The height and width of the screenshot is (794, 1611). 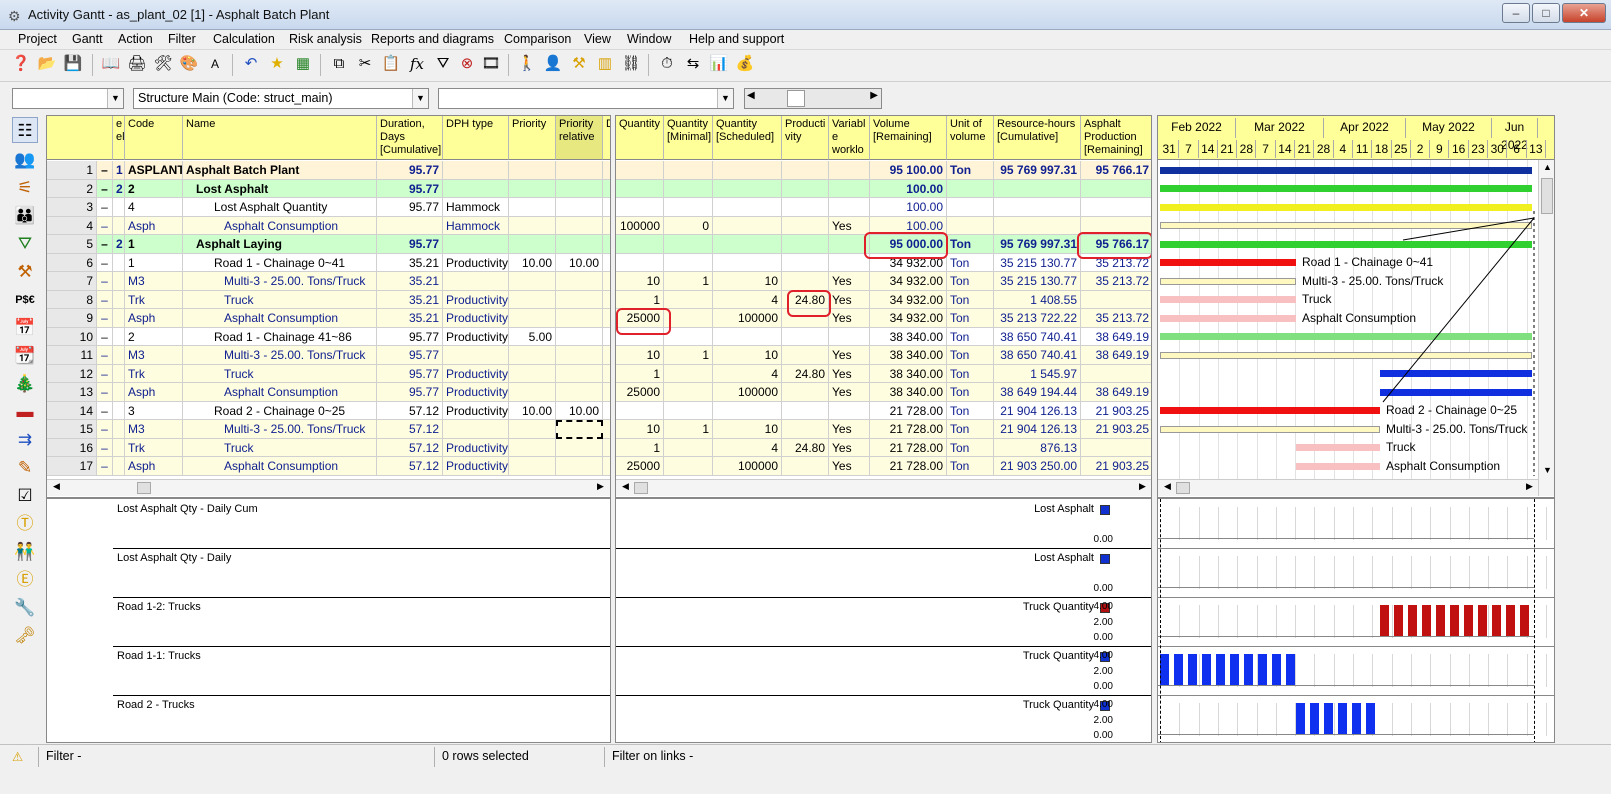 What do you see at coordinates (640, 466) in the screenshot?
I see `cell-q: 25000` at bounding box center [640, 466].